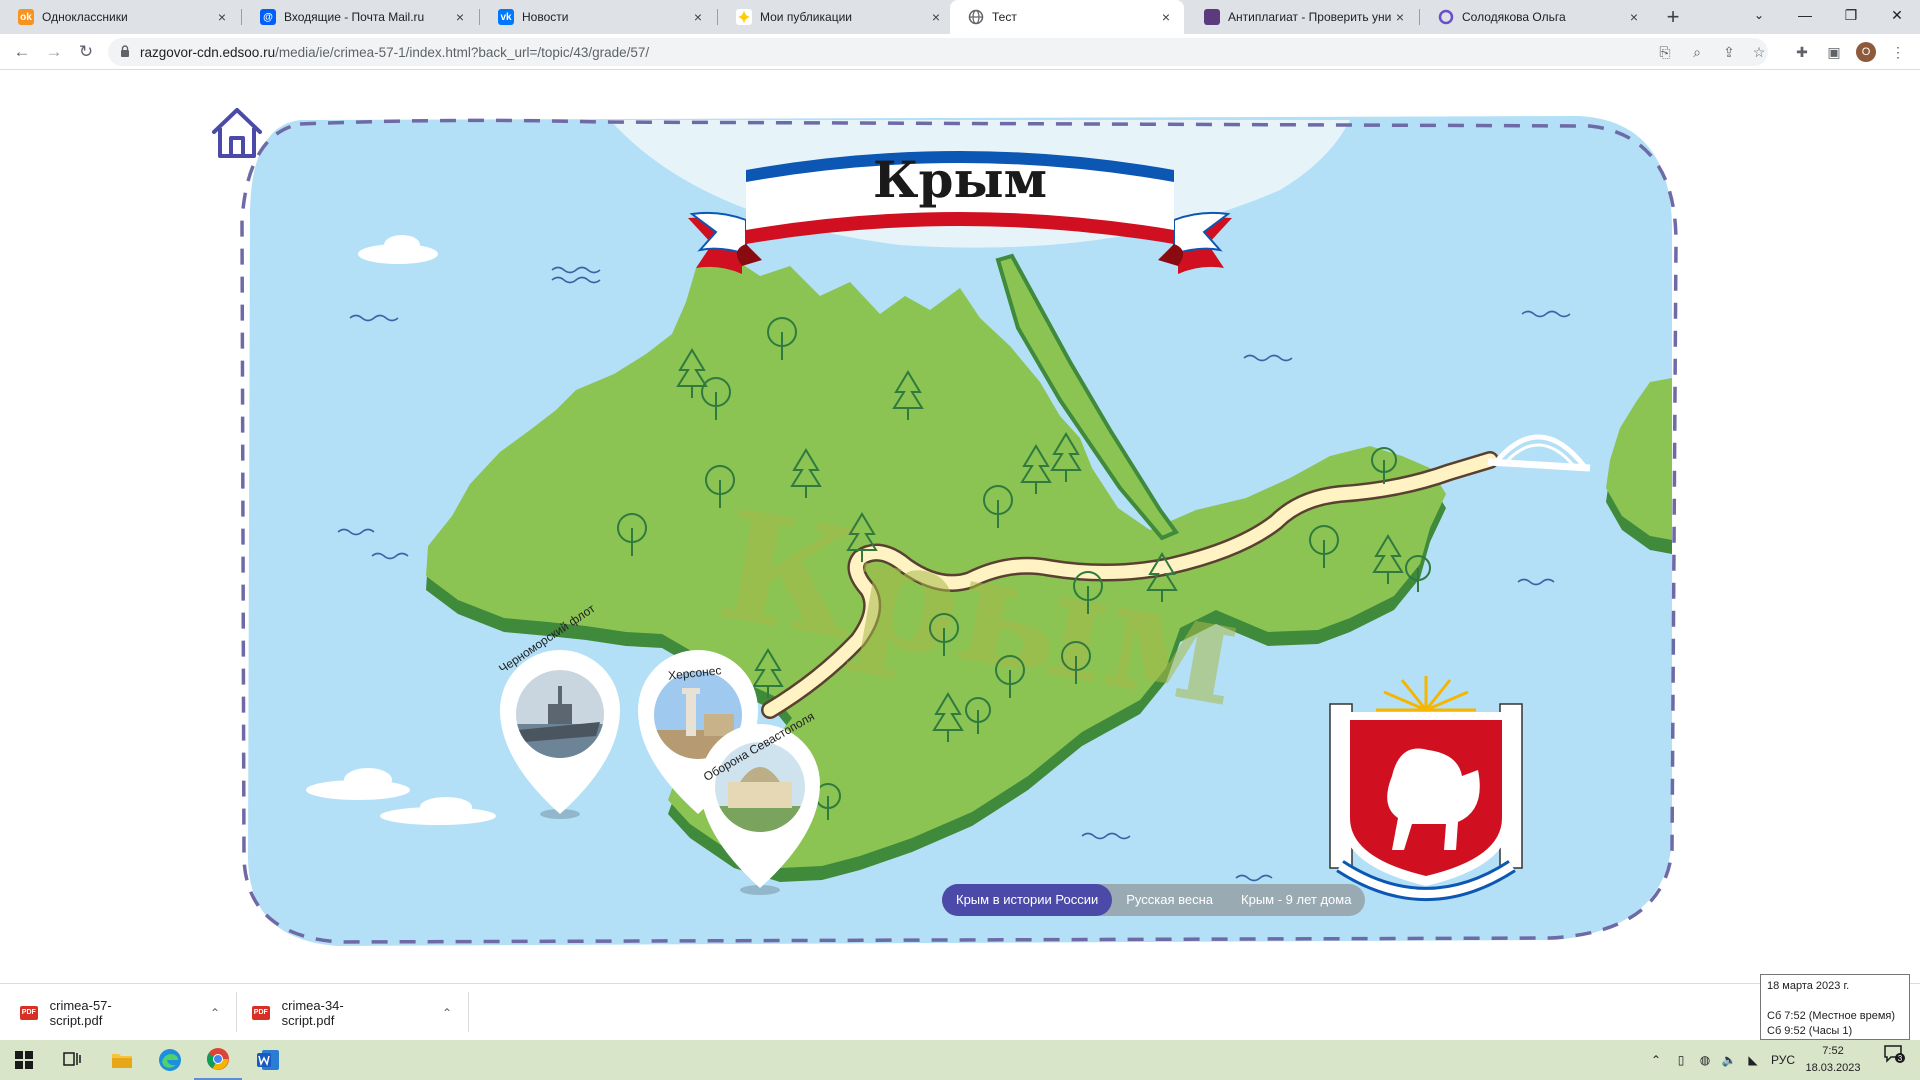 The image size is (1920, 1080). What do you see at coordinates (208, 52) in the screenshot?
I see `url-host: razgovor-cdn.edsoo.ru` at bounding box center [208, 52].